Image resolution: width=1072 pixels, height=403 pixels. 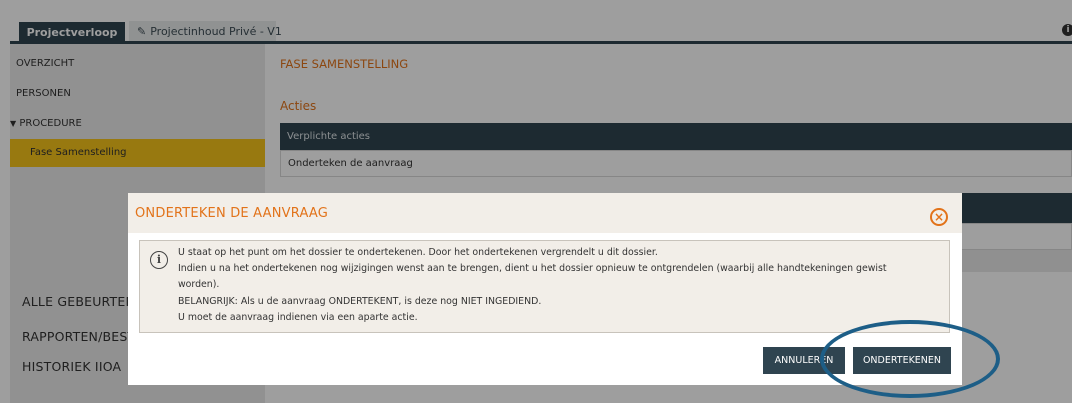 What do you see at coordinates (232, 213) in the screenshot?
I see `dialog-title: ONDERTEKEN DE AANVRAAG` at bounding box center [232, 213].